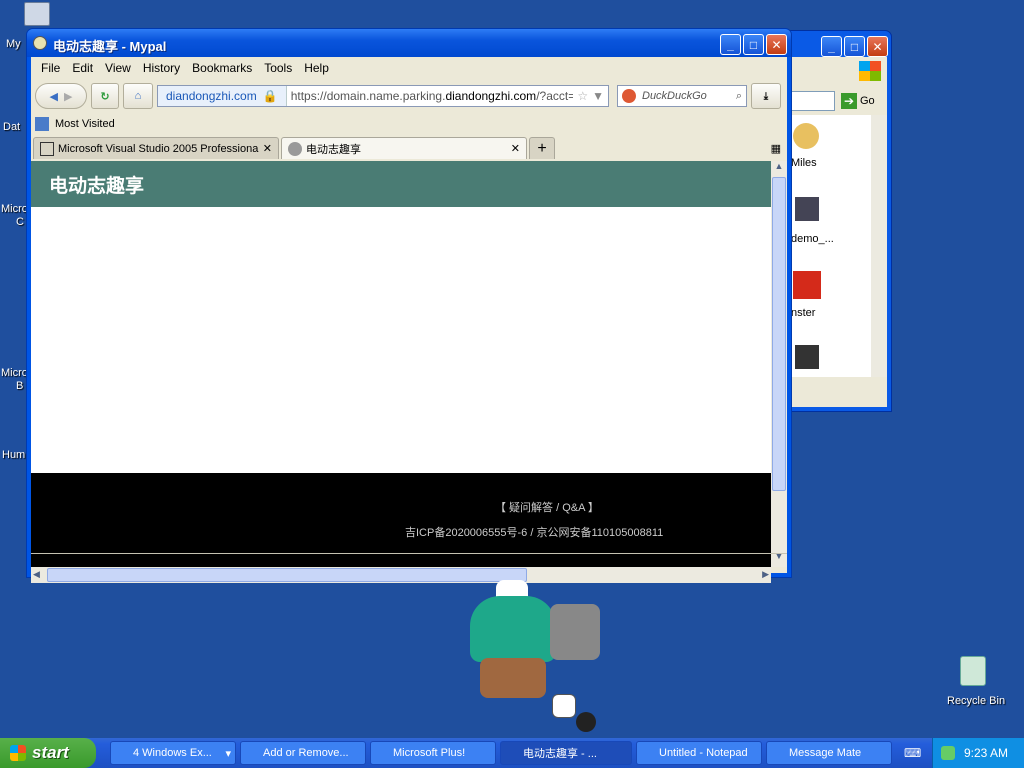  What do you see at coordinates (912, 753) in the screenshot?
I see `keyboard-icon: ⌨` at bounding box center [912, 753].